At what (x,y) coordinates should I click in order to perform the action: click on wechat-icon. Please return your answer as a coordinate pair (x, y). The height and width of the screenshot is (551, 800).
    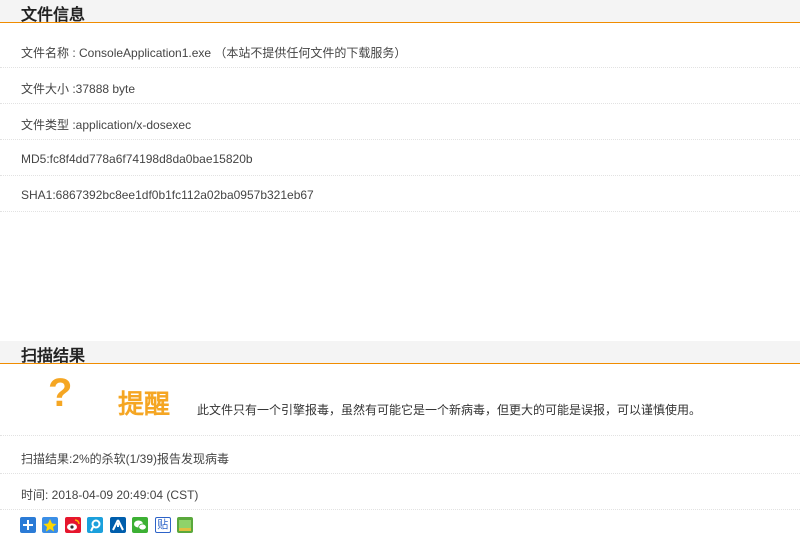
    Looking at the image, I should click on (140, 525).